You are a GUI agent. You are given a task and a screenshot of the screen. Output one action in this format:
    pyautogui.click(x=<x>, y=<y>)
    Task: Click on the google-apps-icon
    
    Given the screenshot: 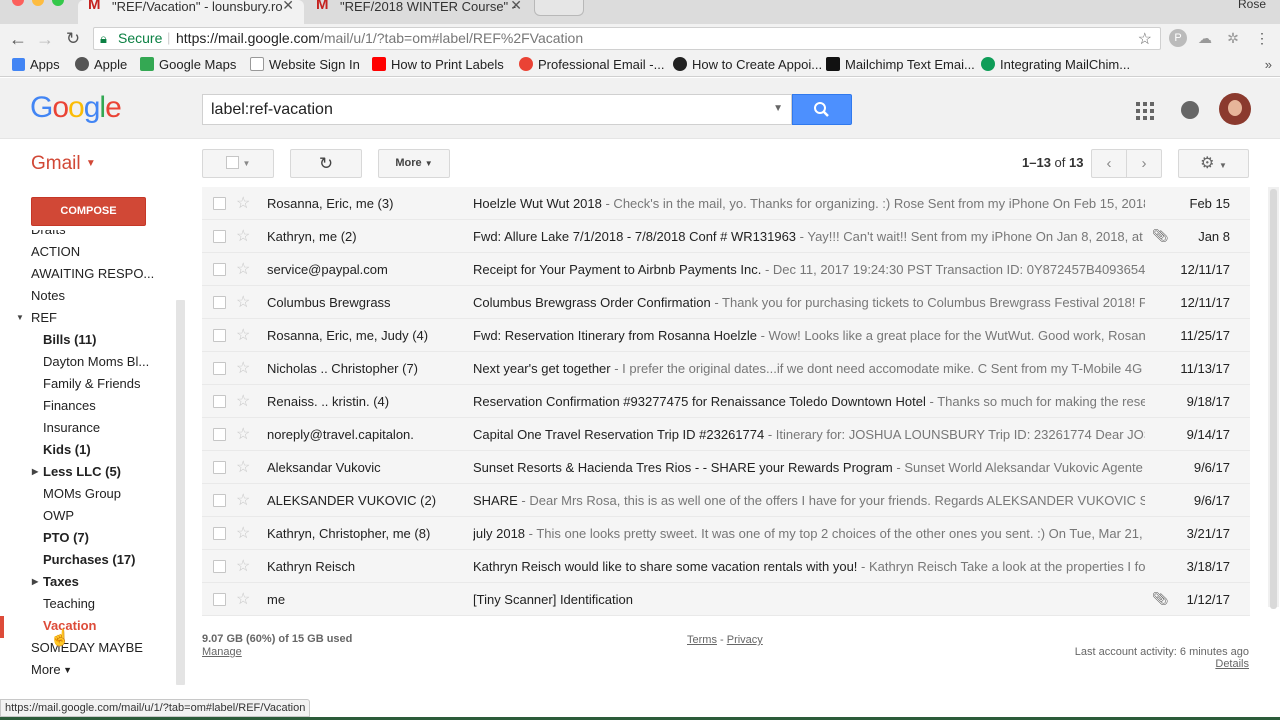 What is the action you would take?
    pyautogui.click(x=1145, y=111)
    